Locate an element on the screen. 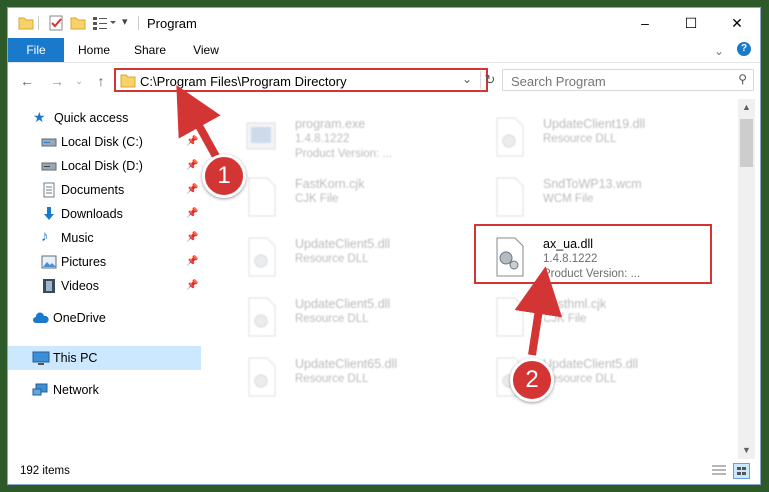 The width and height of the screenshot is (769, 492). sidebar-item-quick-access: ★ Quick access is located at coordinates (104, 118).